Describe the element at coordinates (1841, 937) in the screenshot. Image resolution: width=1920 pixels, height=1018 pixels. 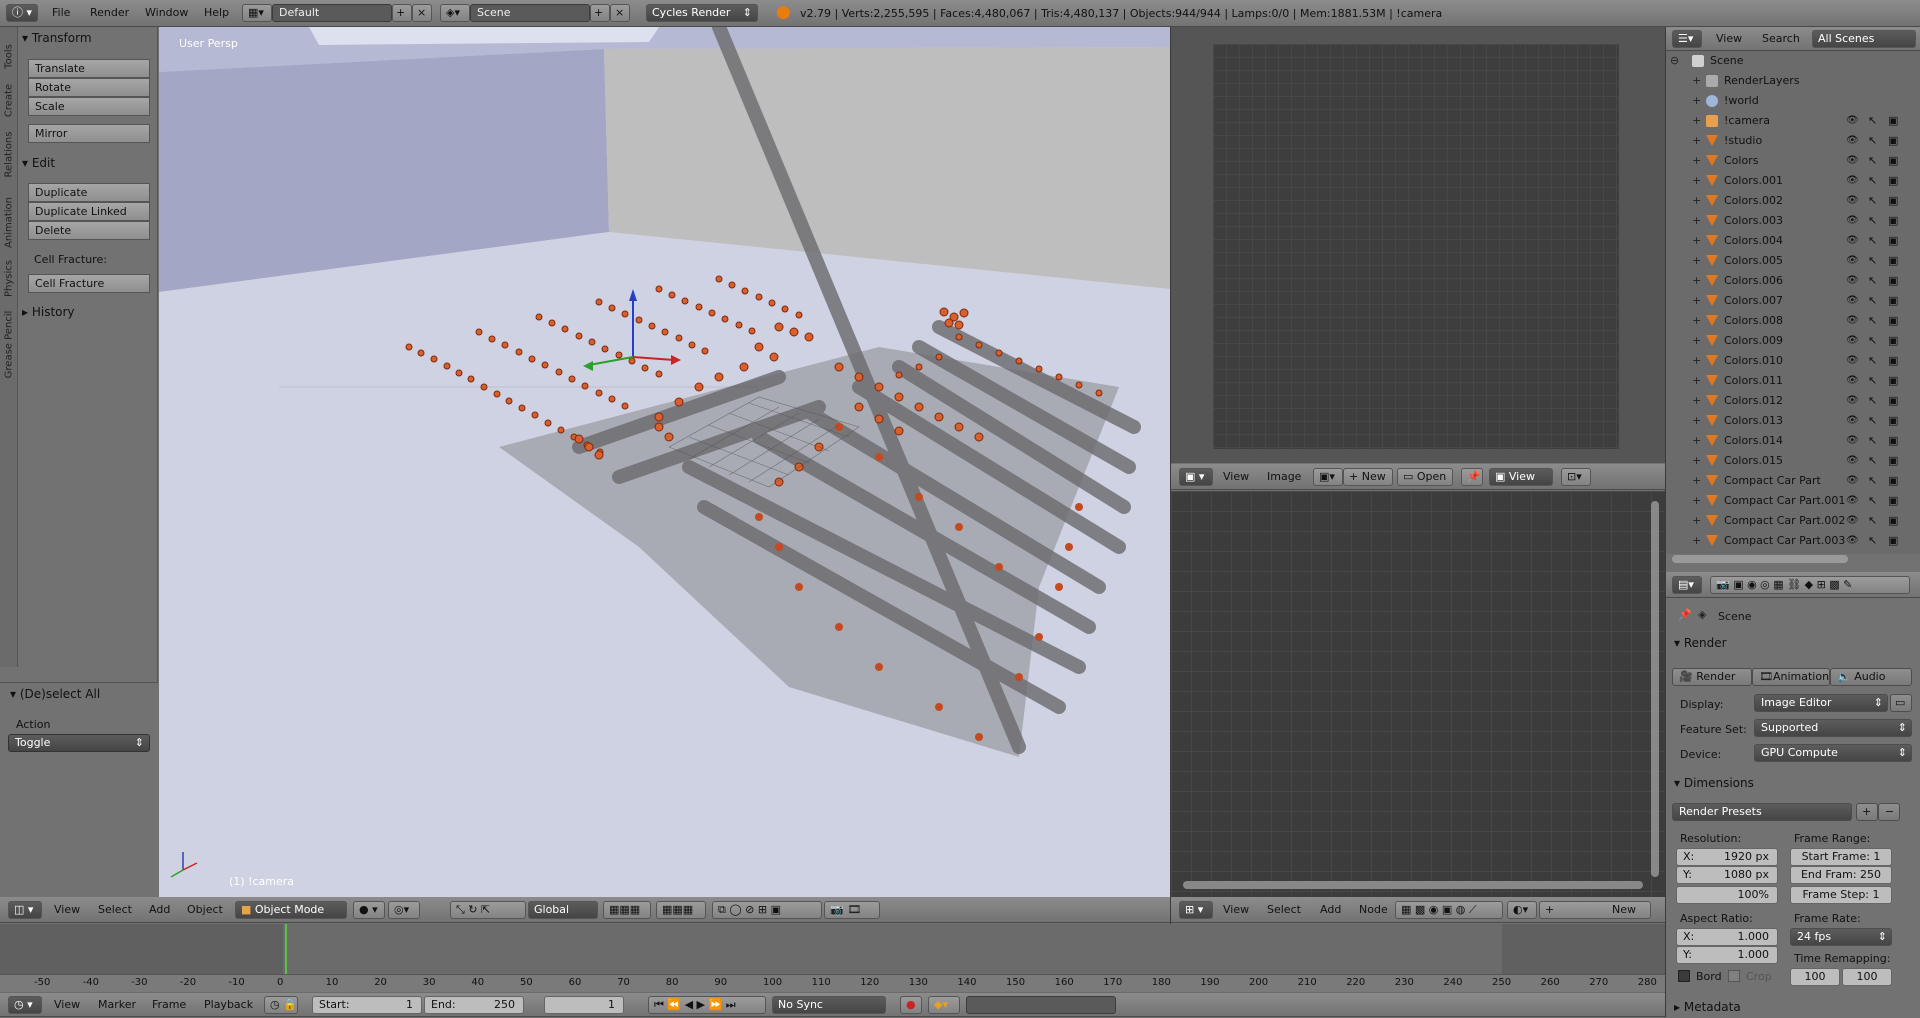
I see `frame-rate-dropdown: 24 fps ⇕` at that location.